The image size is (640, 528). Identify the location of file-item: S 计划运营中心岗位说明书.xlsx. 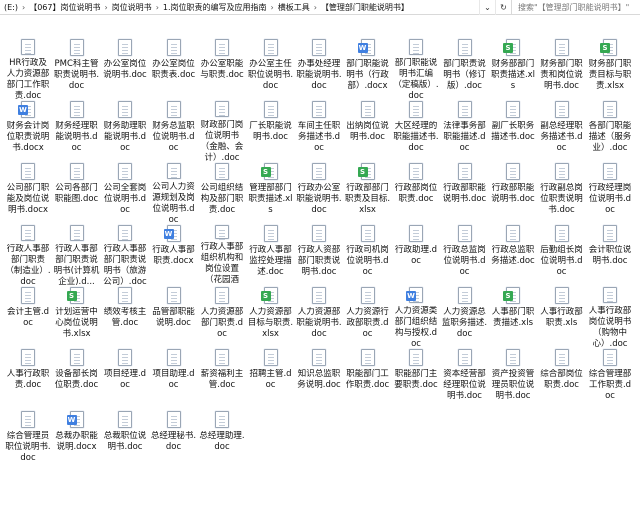
(77, 316).